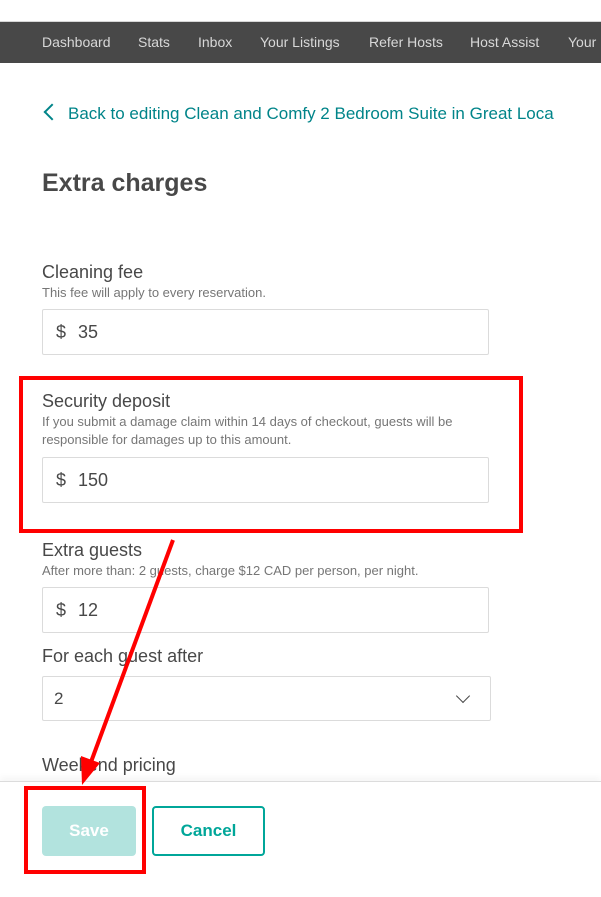 This screenshot has width=601, height=897. What do you see at coordinates (266, 698) in the screenshot?
I see `guest-after-select: 2` at bounding box center [266, 698].